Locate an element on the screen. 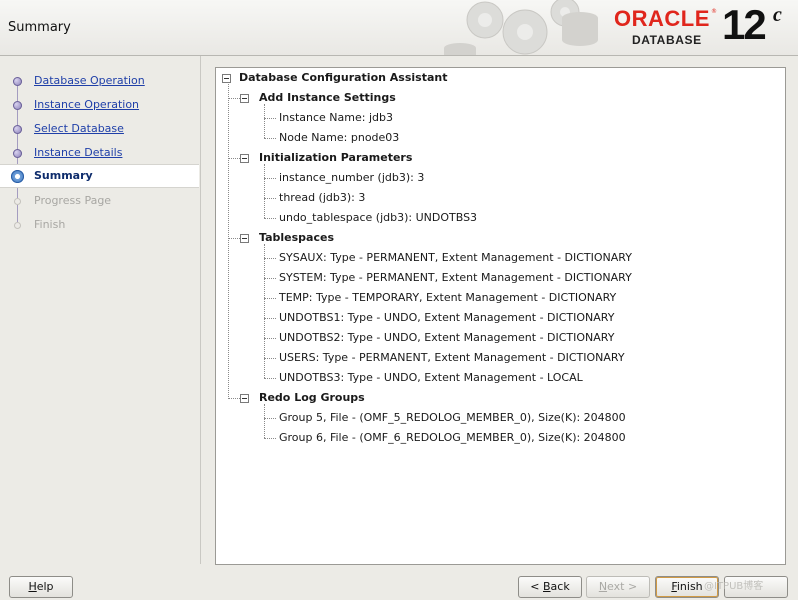 The height and width of the screenshot is (600, 798). tree-section-label: Add Instance Settings is located at coordinates (327, 98).